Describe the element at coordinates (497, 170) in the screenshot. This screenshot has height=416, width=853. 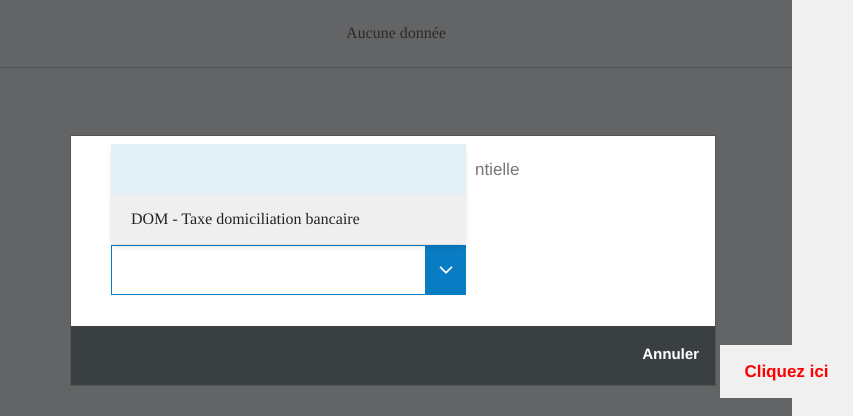
I see `field-label: ntielle` at that location.